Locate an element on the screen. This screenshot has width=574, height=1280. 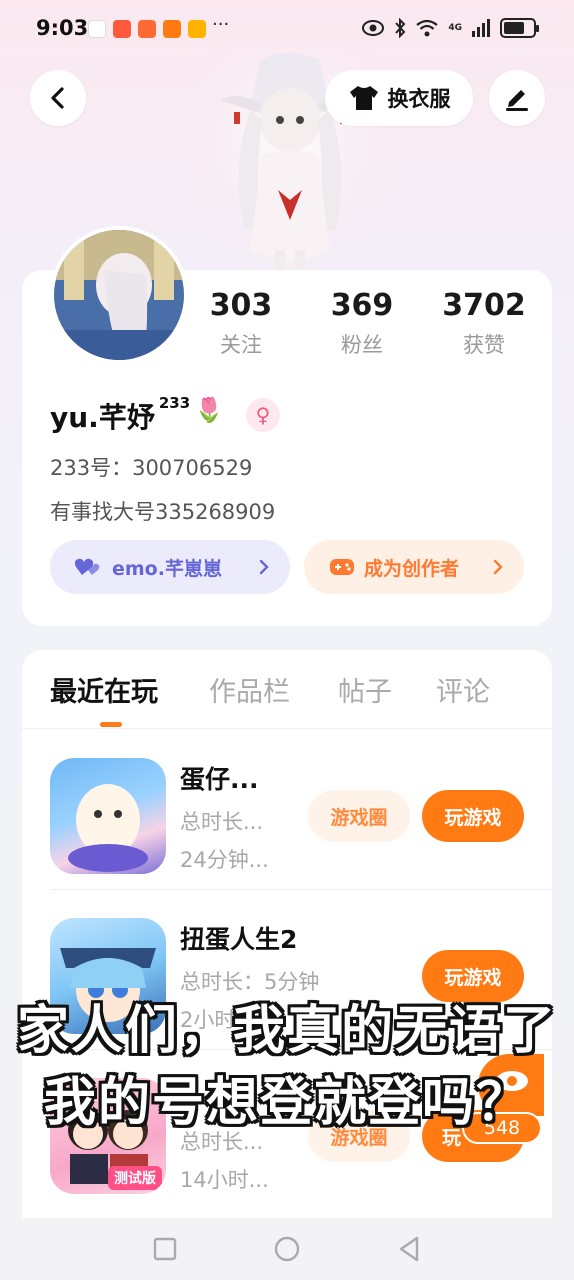
username: yu.芊妤 233 🌷 is located at coordinates (137, 415).